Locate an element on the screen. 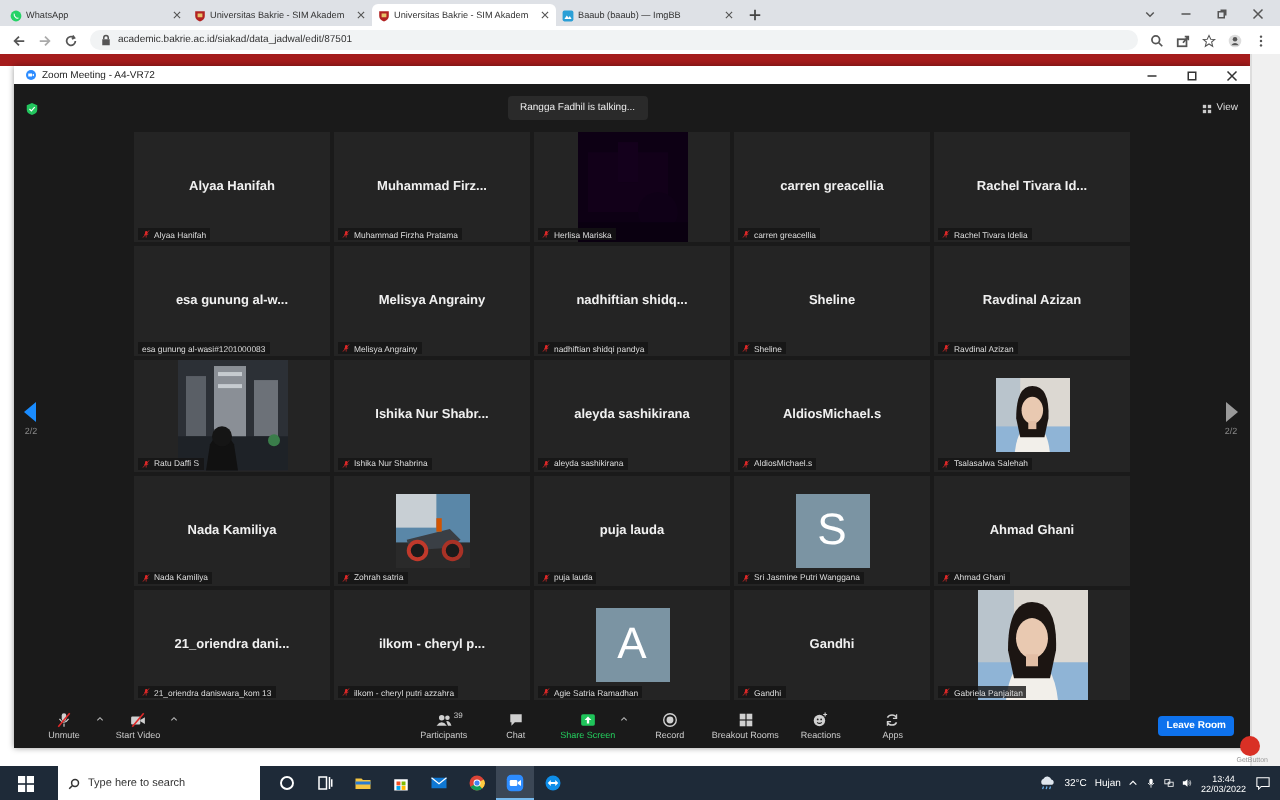  share-screen-icon is located at coordinates (587, 720).